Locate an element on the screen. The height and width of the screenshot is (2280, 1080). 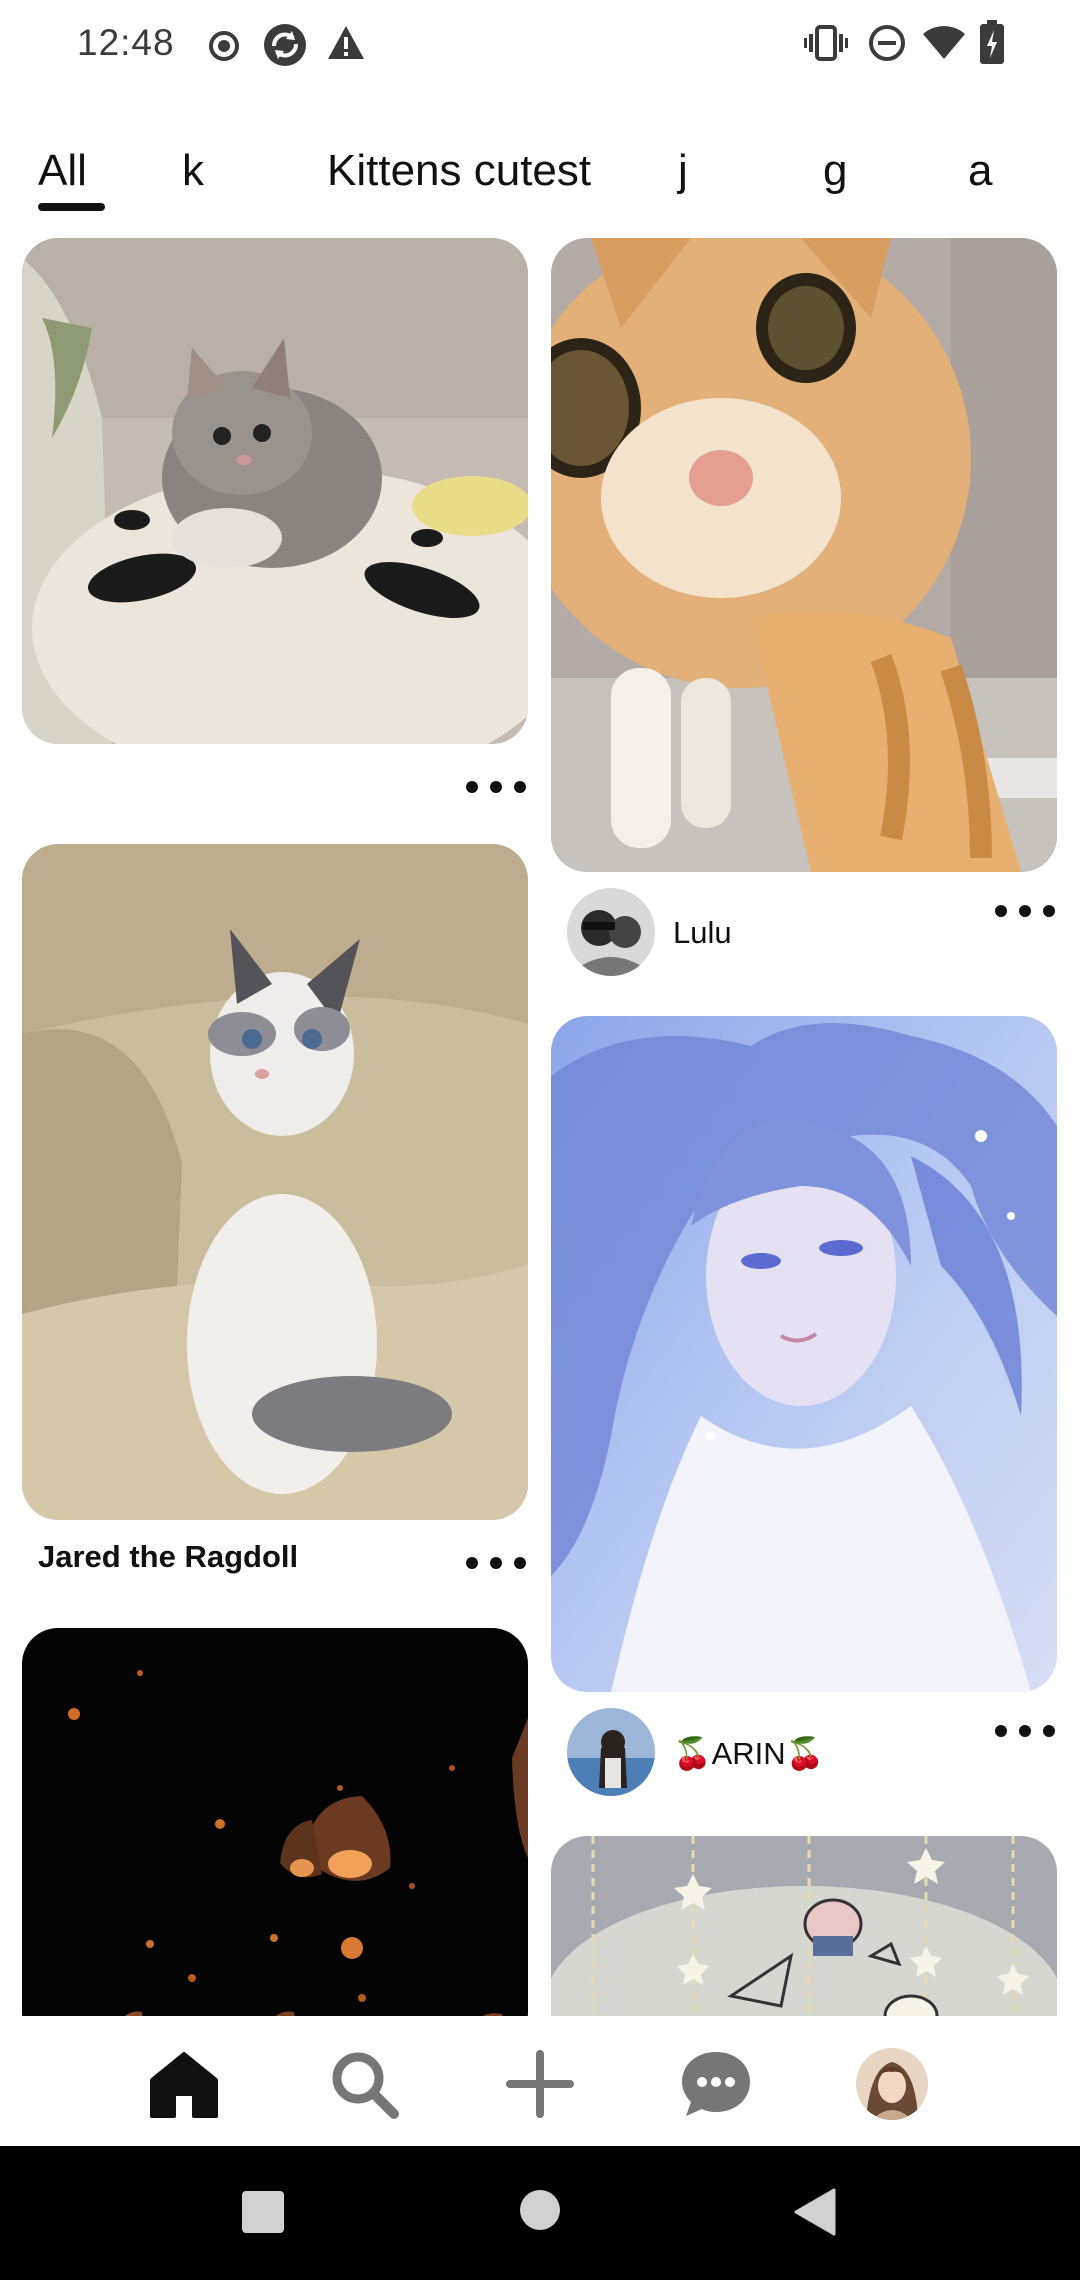
do-not-disturb-icon is located at coordinates (887, 45).